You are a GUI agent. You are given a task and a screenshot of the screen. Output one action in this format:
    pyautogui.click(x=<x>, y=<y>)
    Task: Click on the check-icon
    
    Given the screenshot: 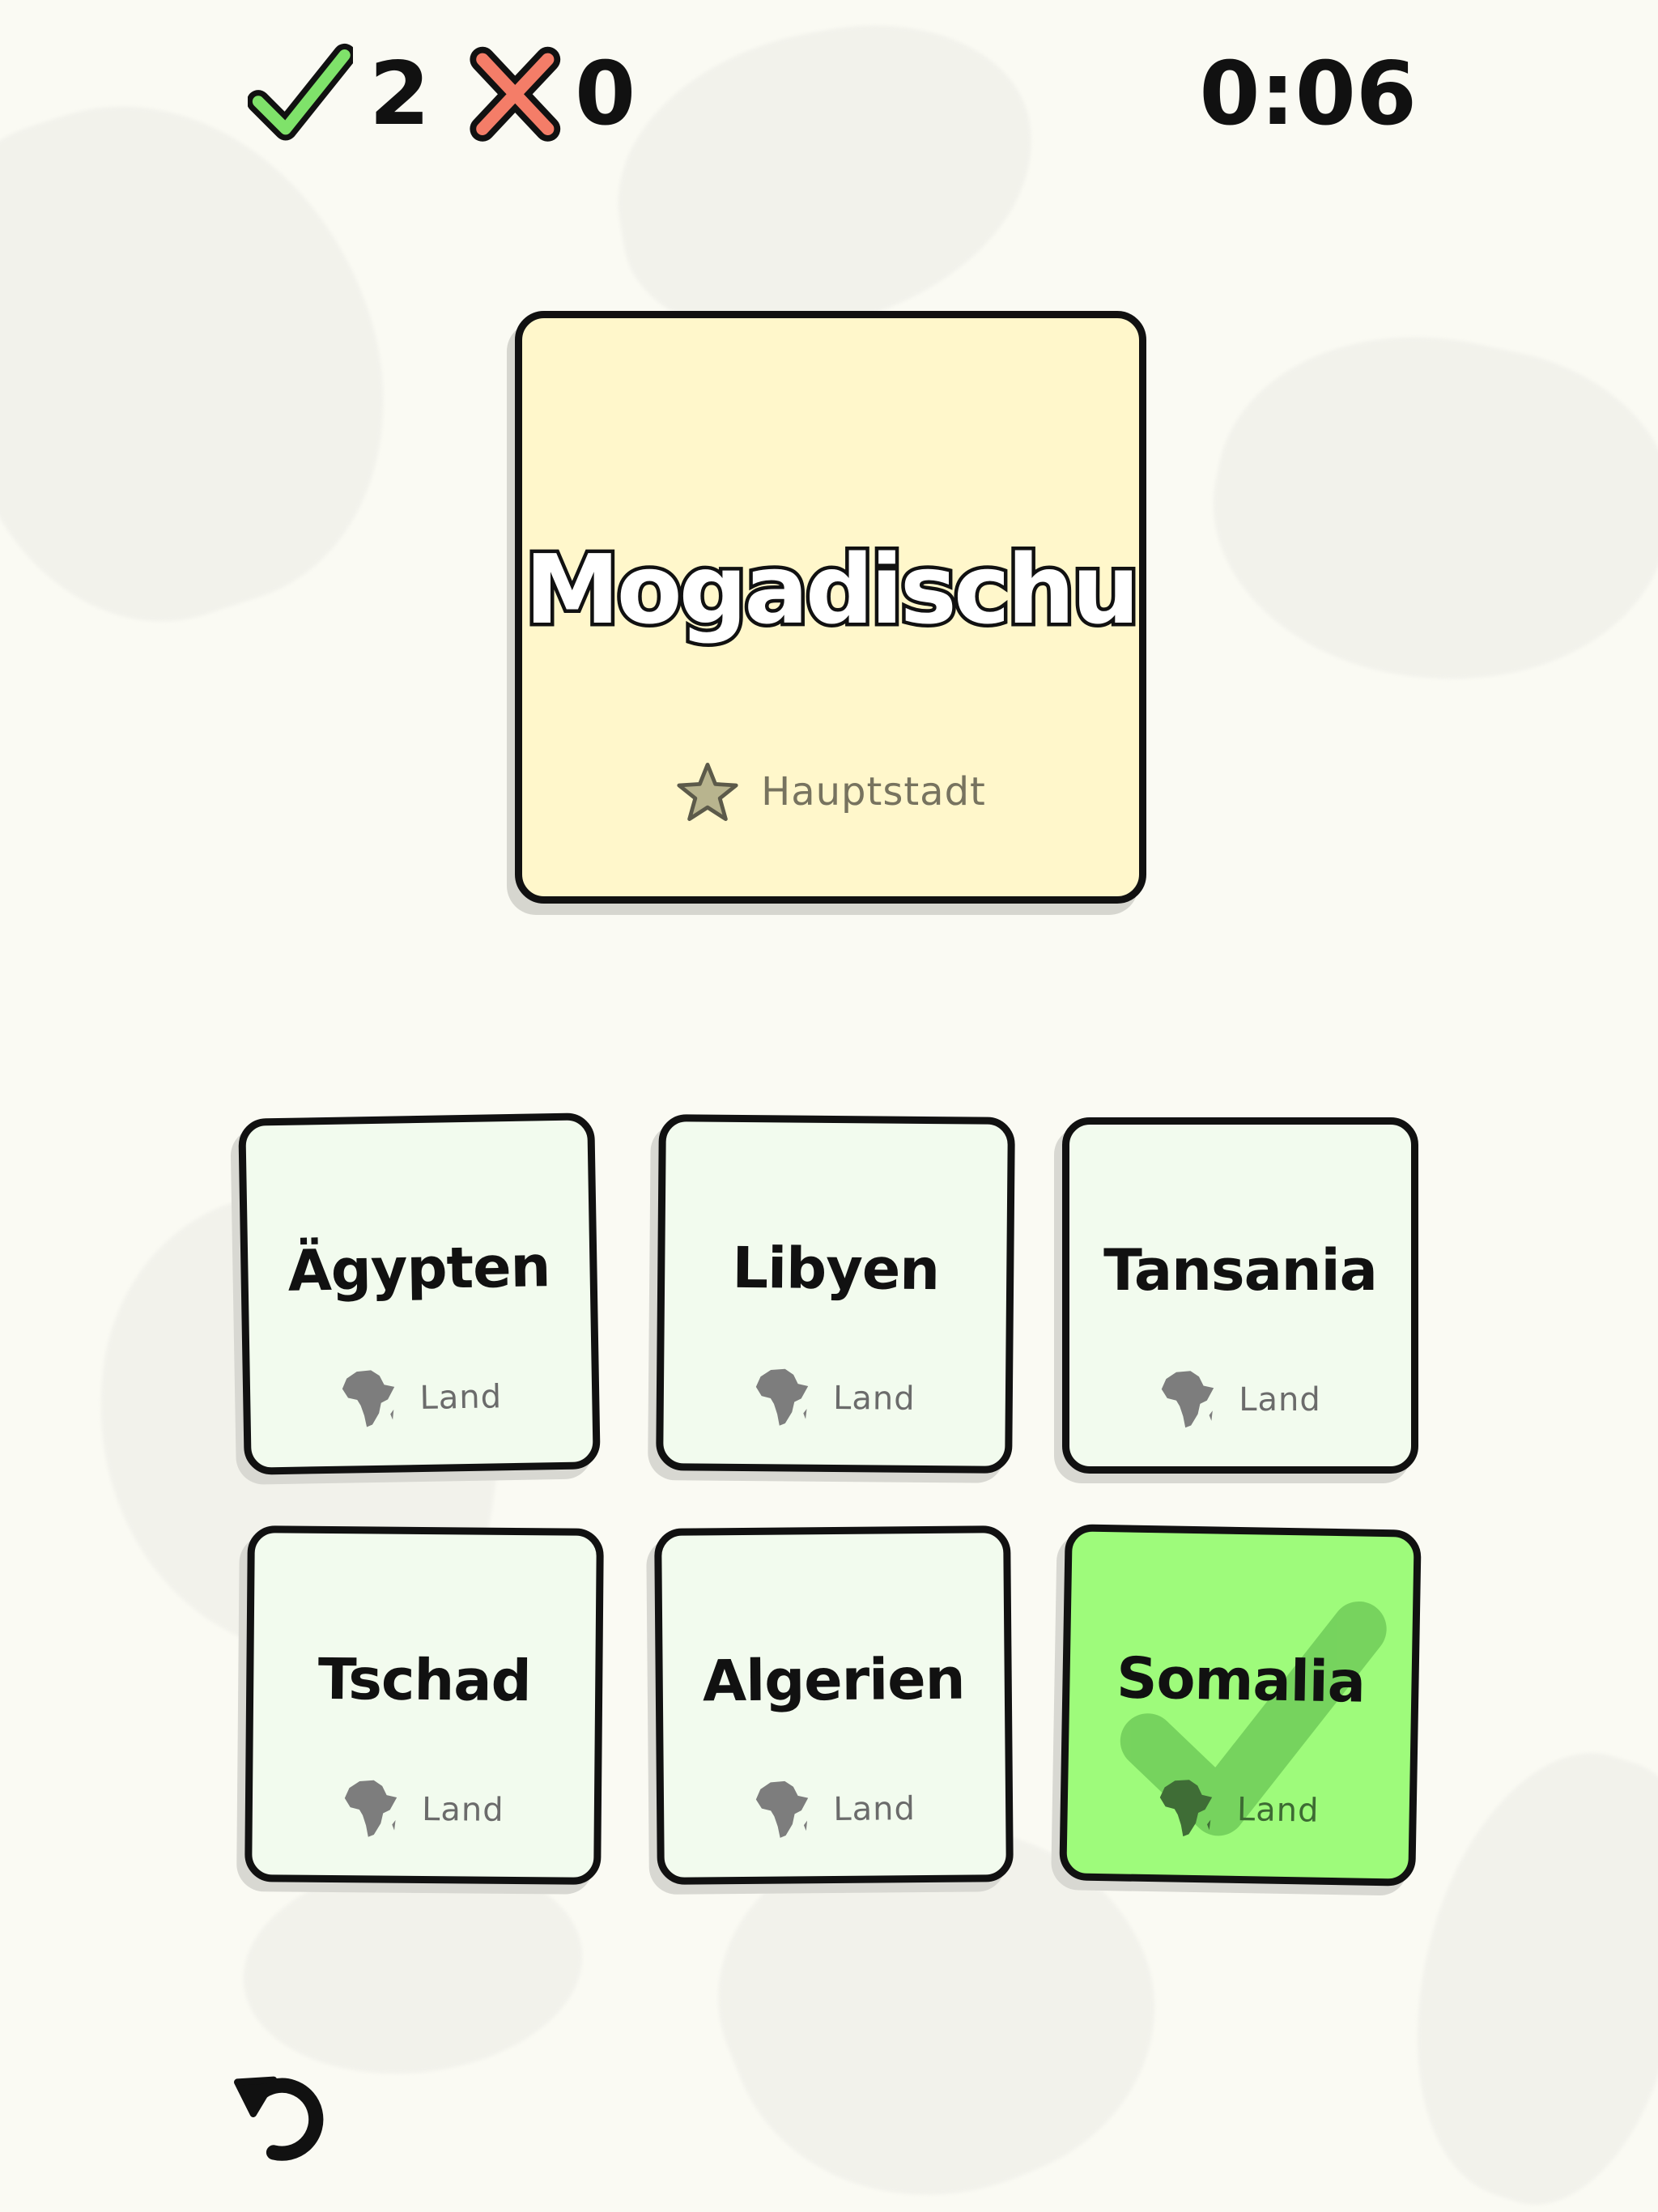 What is the action you would take?
    pyautogui.click(x=300, y=92)
    